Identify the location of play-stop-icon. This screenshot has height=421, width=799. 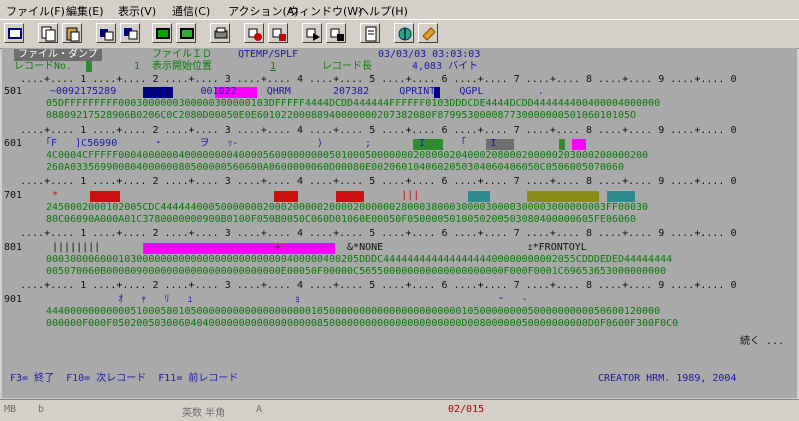
(336, 33).